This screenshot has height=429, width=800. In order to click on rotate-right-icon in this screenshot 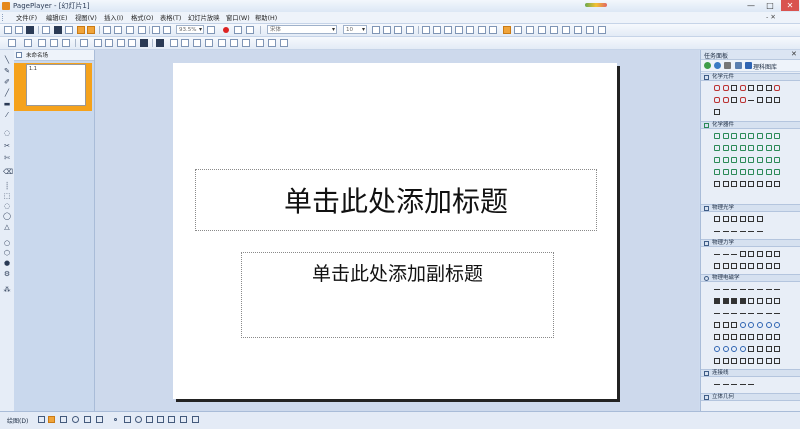, I will do `click(234, 43)`.